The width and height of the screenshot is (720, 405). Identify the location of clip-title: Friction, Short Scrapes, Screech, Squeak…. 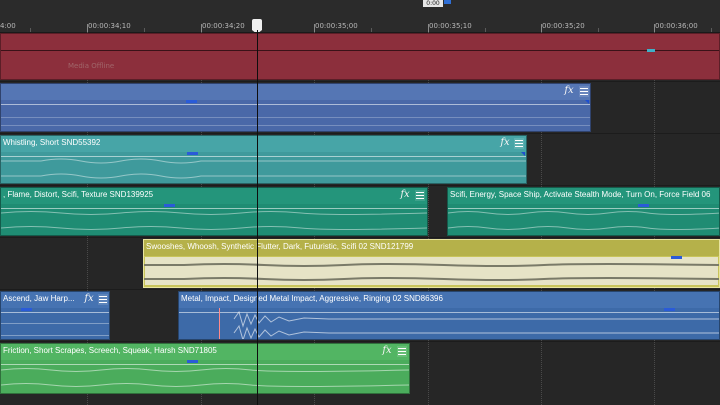
(110, 350).